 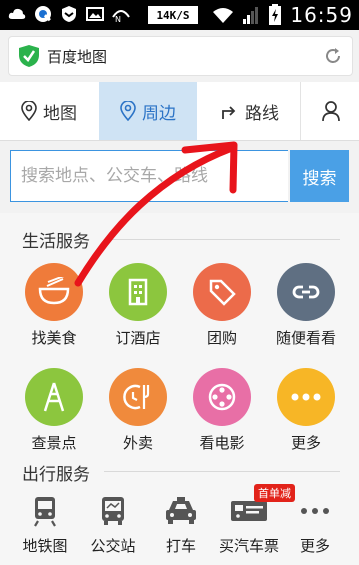 I want to click on travel-bus-ticket: 买汽车票, so click(x=249, y=524).